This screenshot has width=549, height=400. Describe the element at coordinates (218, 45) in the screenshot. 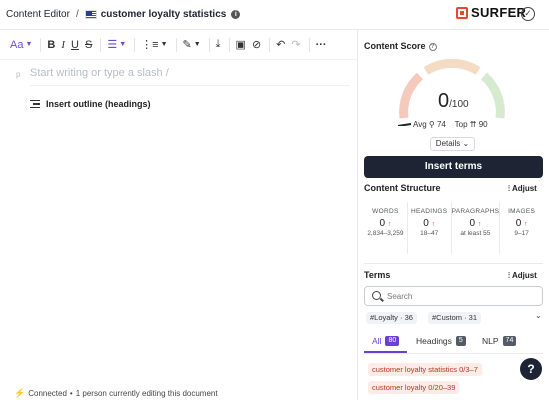

I see `clear-format-button: ⤓` at that location.